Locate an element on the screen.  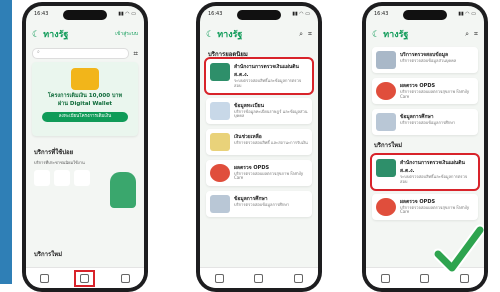
service-desc: บริการตรวจสอบข้อมูลส่วนบุคคล is located at coordinates (428, 60).